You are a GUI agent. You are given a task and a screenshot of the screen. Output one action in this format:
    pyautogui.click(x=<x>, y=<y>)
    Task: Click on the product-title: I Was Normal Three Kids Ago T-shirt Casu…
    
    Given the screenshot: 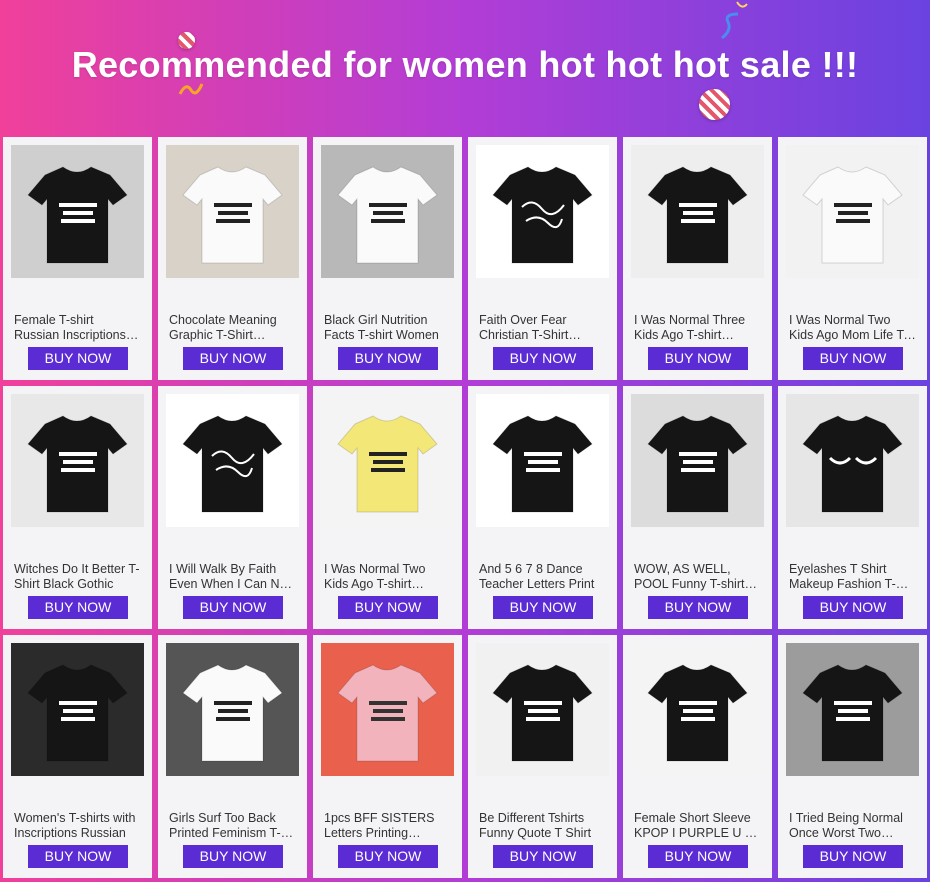 What is the action you would take?
    pyautogui.click(x=698, y=328)
    